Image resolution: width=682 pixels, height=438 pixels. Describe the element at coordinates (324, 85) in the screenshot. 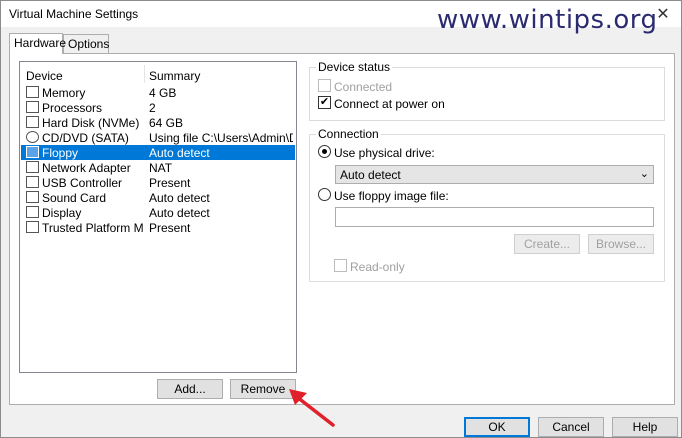

I see `connected-checkbox` at that location.